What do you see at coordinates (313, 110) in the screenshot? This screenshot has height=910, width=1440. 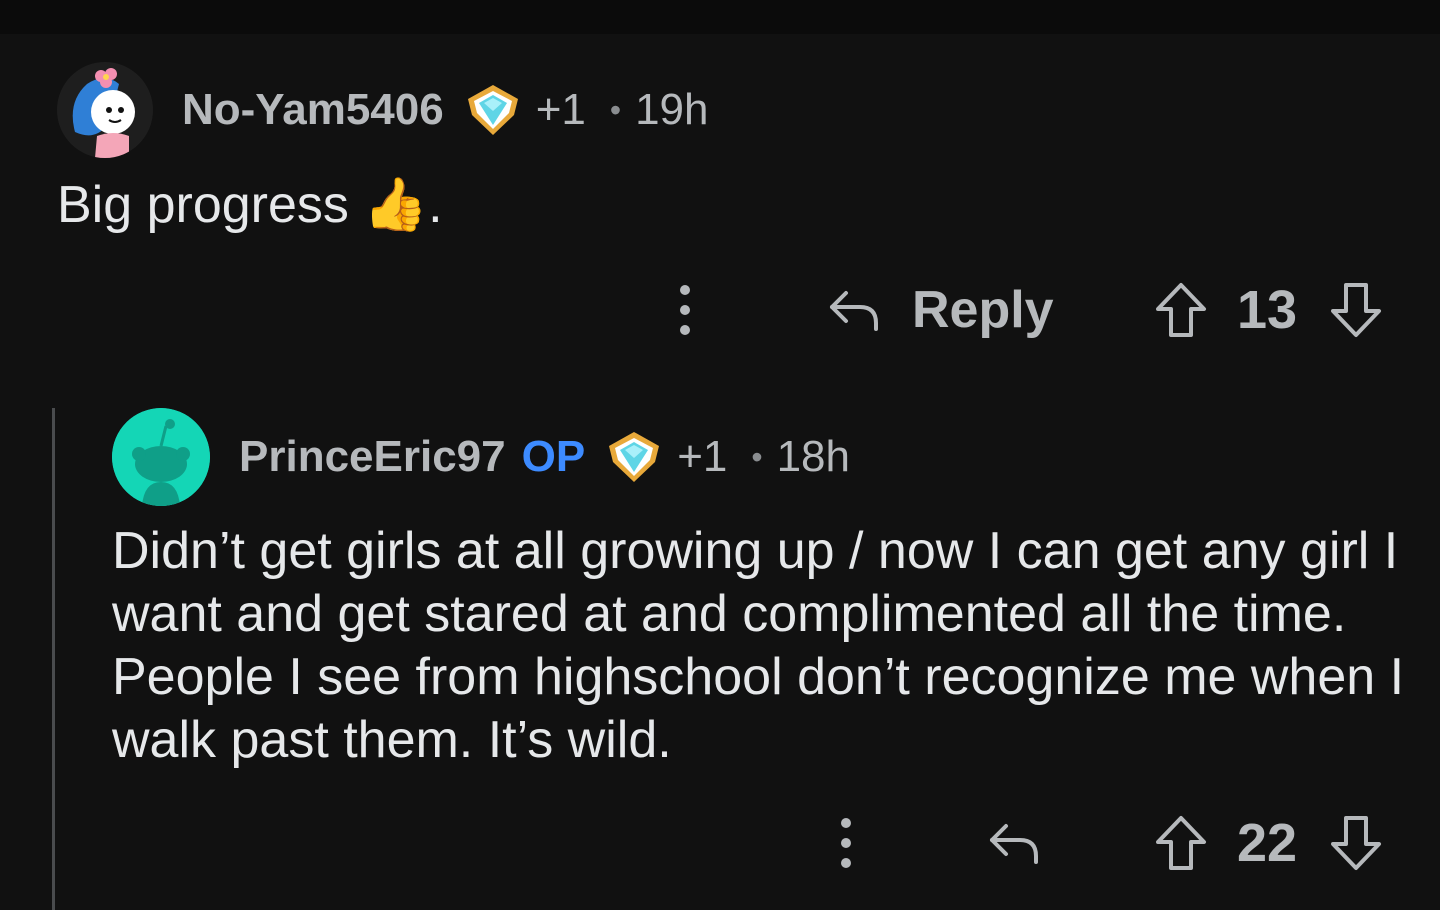 I see `username: No-Yam5406` at bounding box center [313, 110].